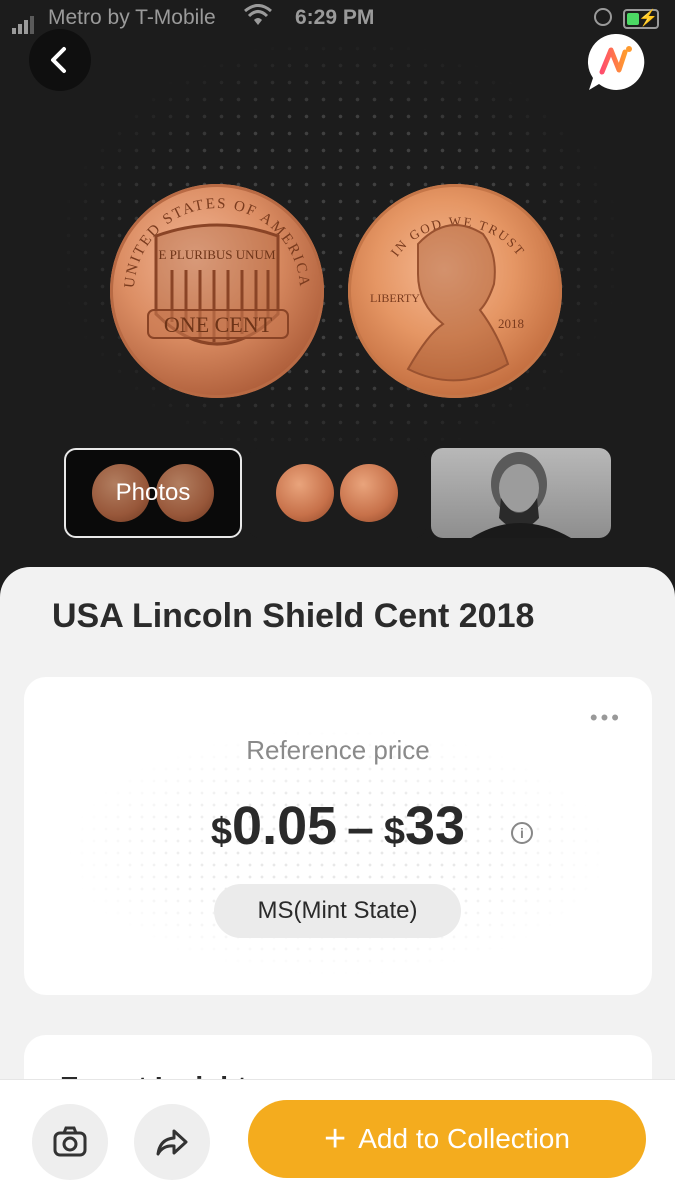  I want to click on app-logo-icon, so click(616, 61).